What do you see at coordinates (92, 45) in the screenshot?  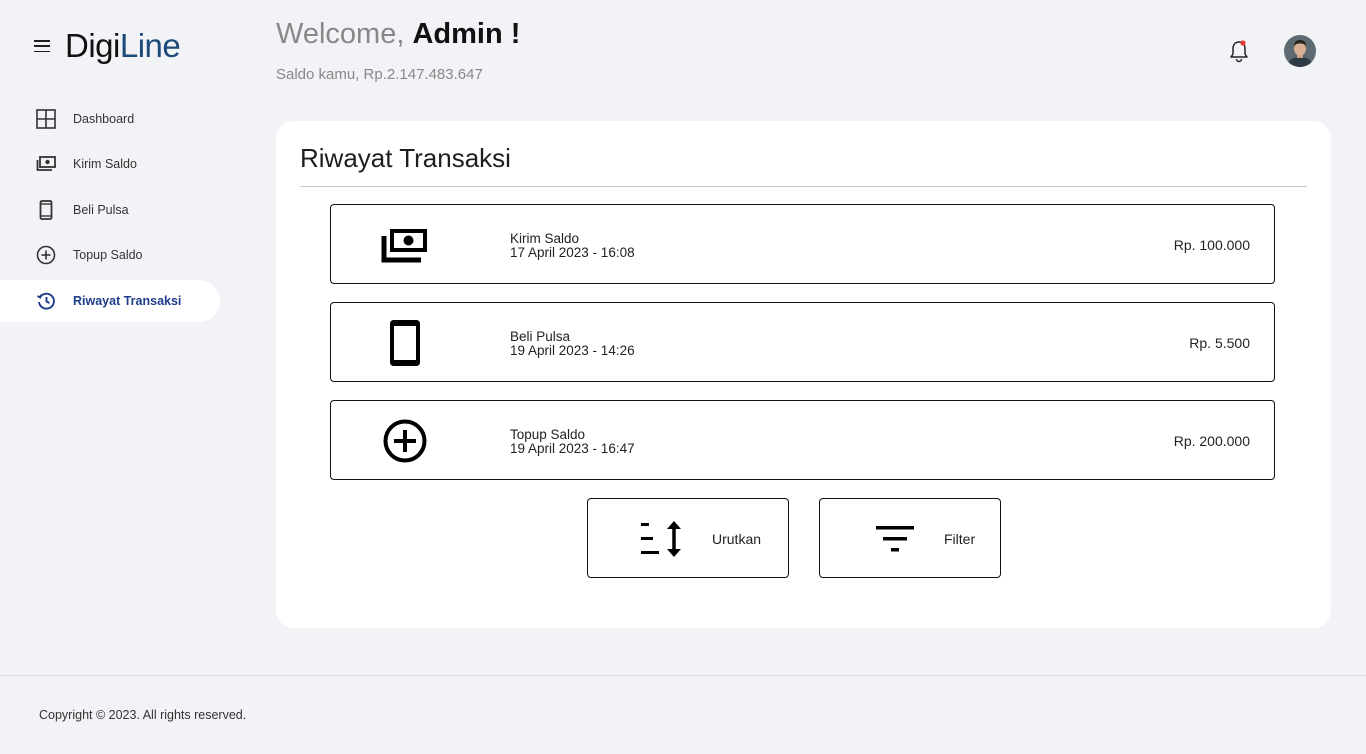 I see `logo-part-1: Digi` at bounding box center [92, 45].